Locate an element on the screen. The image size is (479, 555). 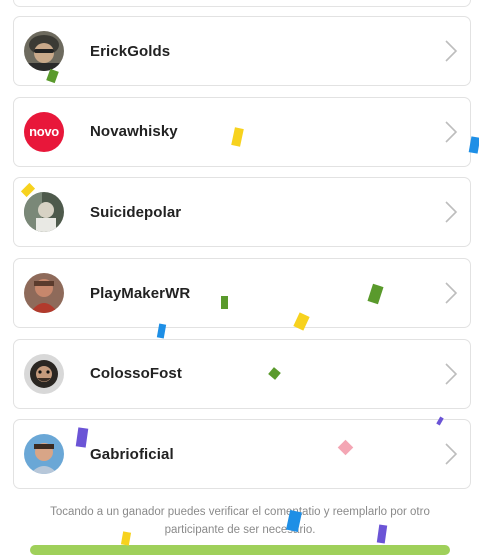
winner-row-suicidepolar: Suicidepolar is located at coordinates (242, 212).